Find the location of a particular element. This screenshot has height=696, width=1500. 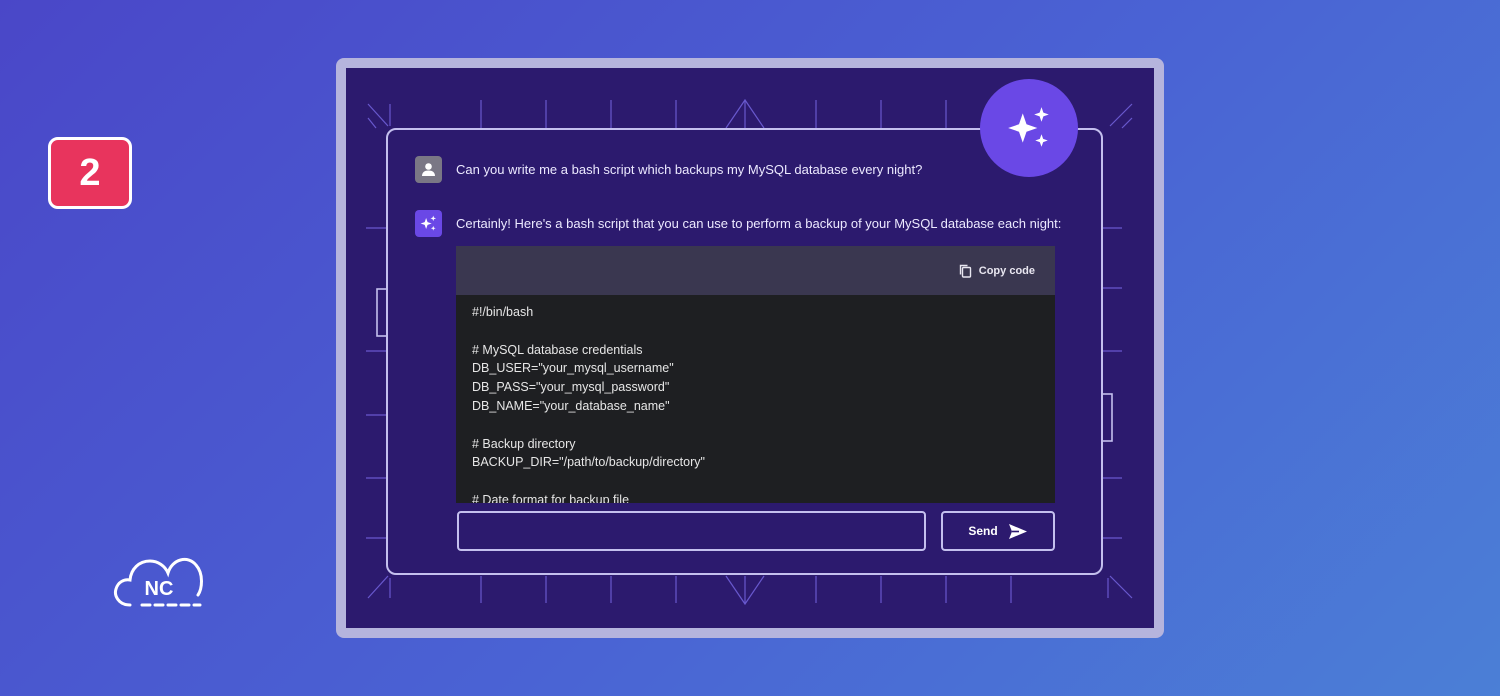

step-badge: 2 is located at coordinates (90, 173).